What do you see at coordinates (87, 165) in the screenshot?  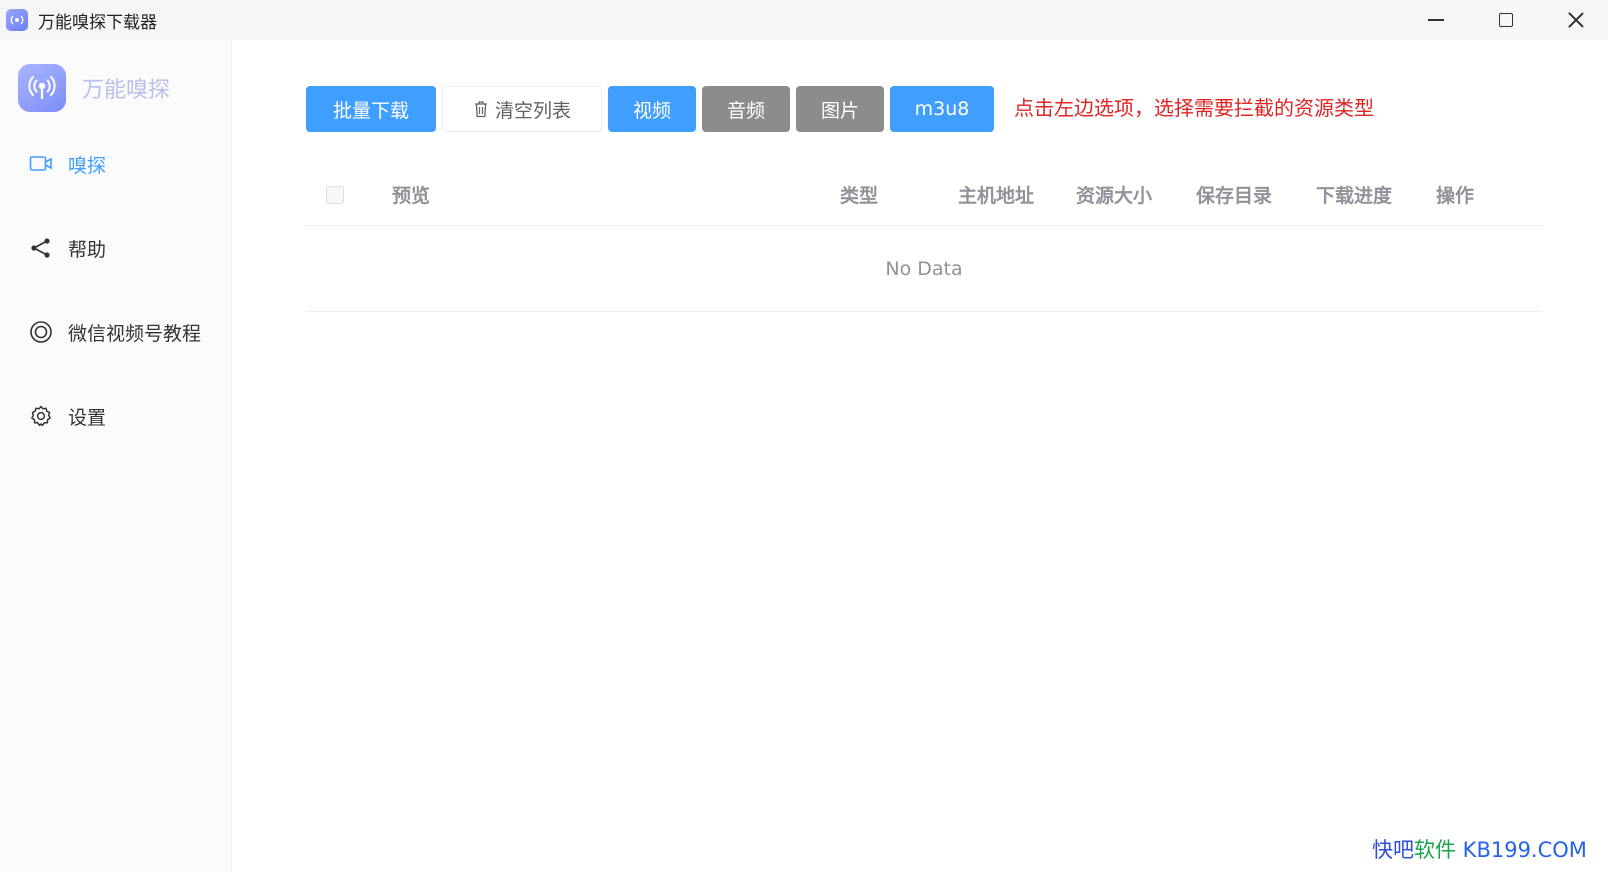 I see `sidebar-item-label: 嗅探` at bounding box center [87, 165].